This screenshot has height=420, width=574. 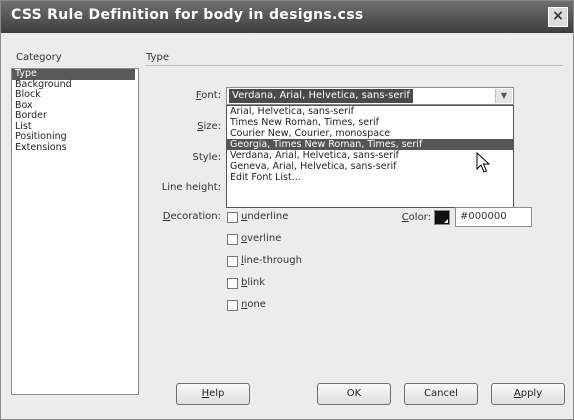 What do you see at coordinates (441, 394) in the screenshot?
I see `cancel-button: Cancel` at bounding box center [441, 394].